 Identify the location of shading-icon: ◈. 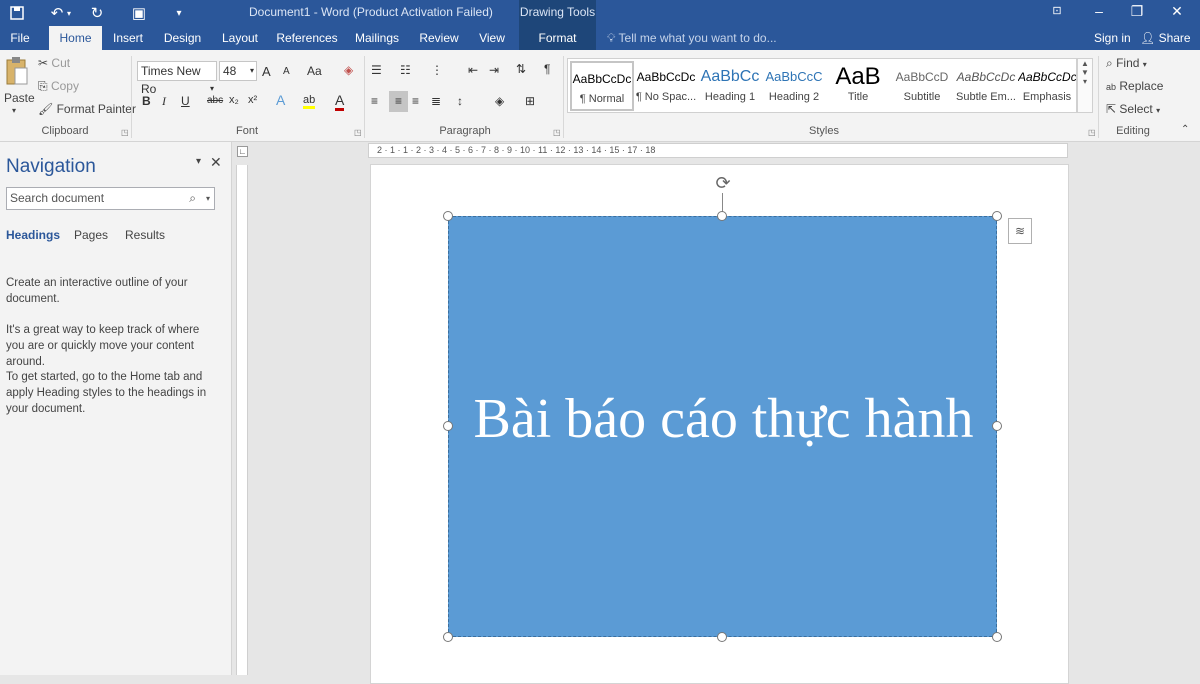
(499, 101).